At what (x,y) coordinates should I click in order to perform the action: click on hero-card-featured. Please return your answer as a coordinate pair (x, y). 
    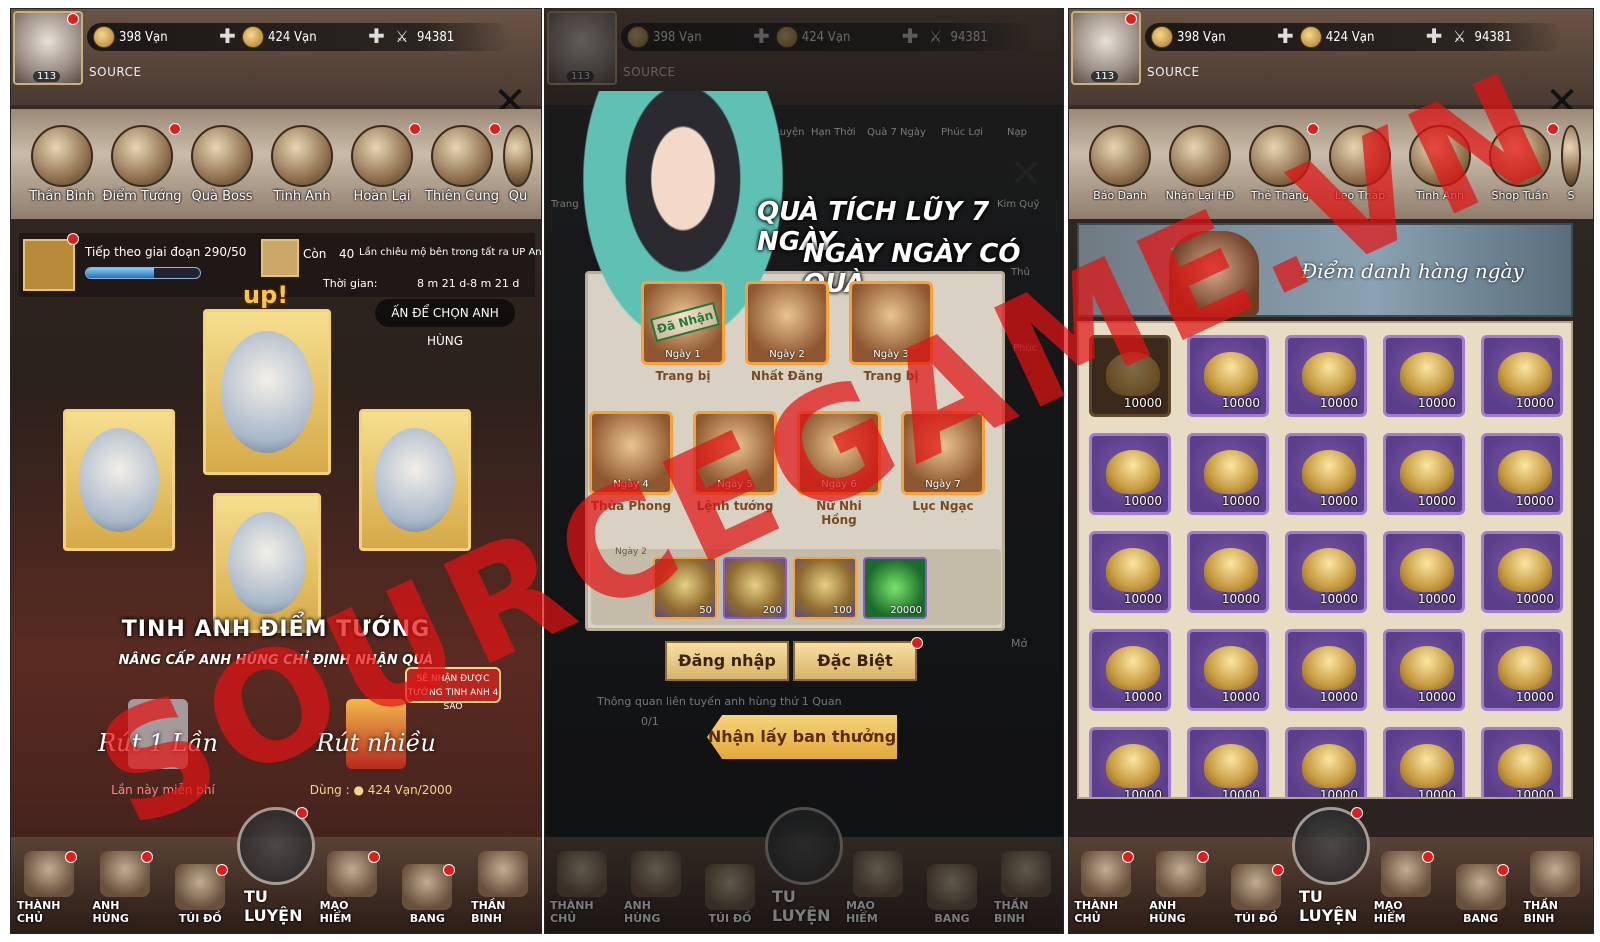
    Looking at the image, I should click on (267, 392).